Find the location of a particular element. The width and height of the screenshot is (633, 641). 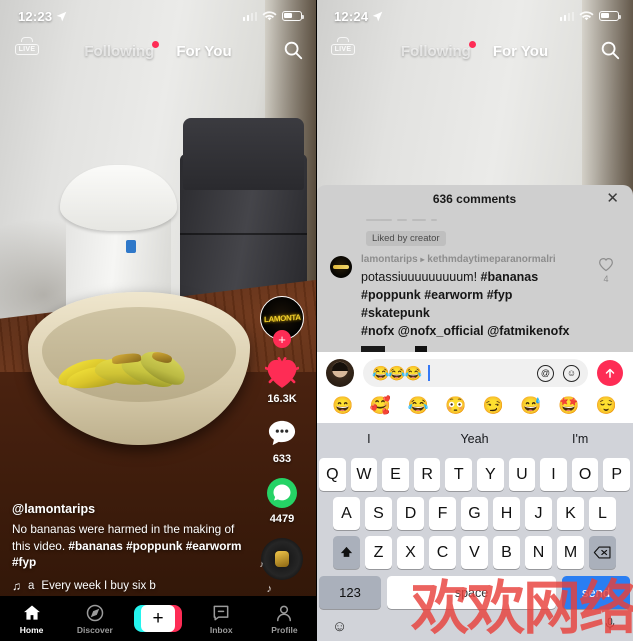

search-icon is located at coordinates (610, 50).